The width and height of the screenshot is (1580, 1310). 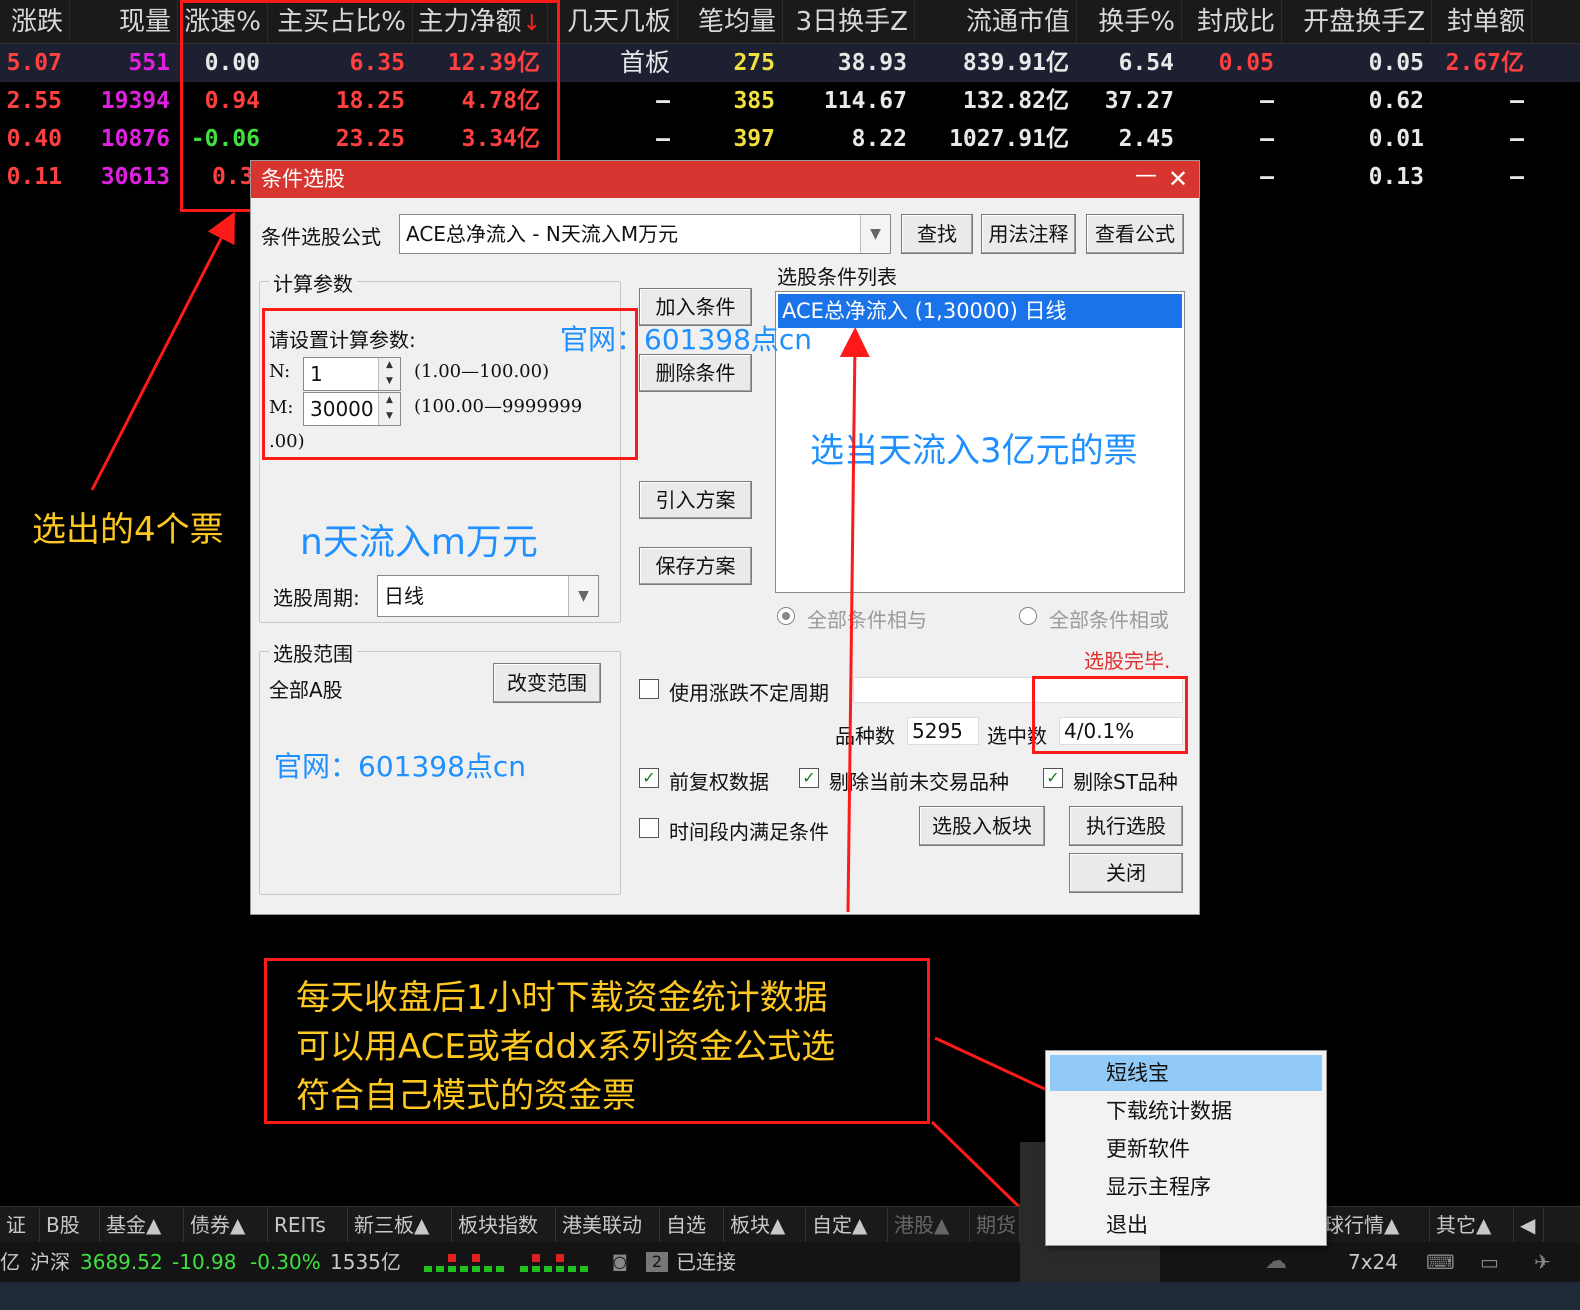 I want to click on taskbar-strip, so click(x=790, y=1296).